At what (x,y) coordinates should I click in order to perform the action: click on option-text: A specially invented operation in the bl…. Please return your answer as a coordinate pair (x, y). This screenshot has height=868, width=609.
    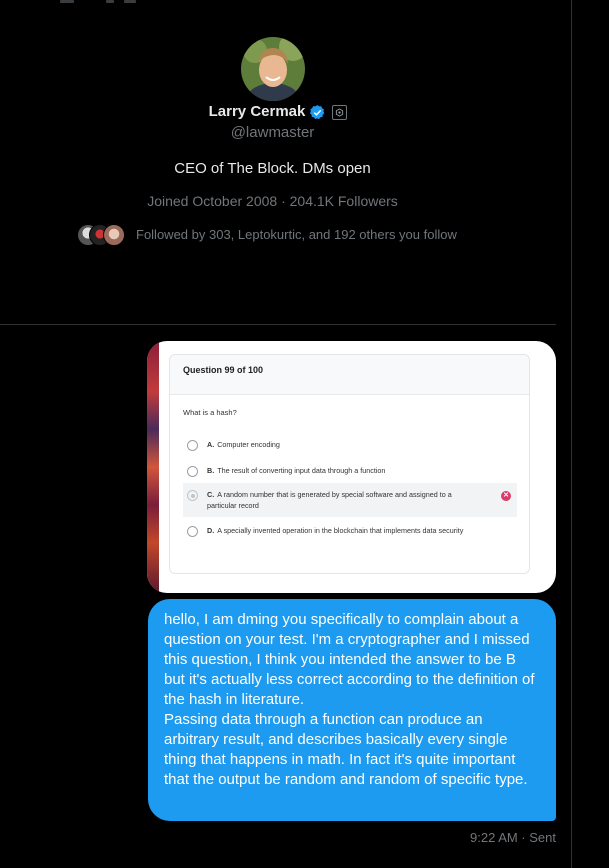
    Looking at the image, I should click on (340, 530).